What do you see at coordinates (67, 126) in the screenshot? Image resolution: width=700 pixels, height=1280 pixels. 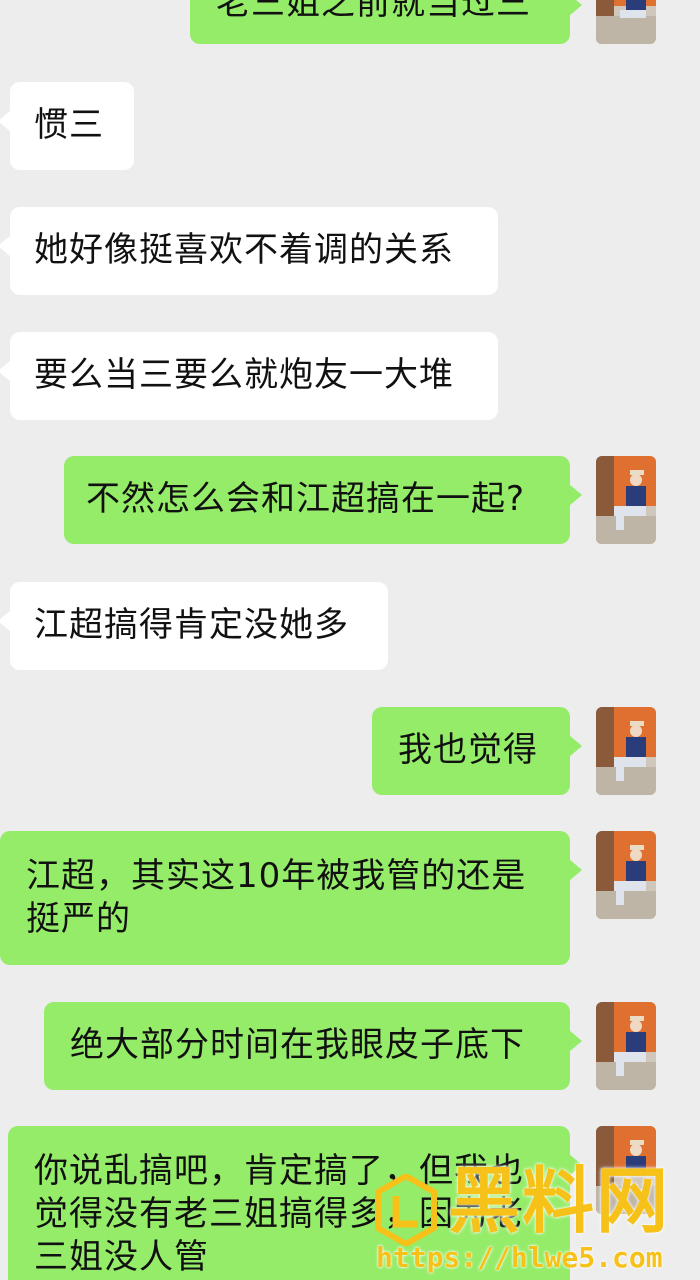 I see `message-bubble-incoming: 惯三` at bounding box center [67, 126].